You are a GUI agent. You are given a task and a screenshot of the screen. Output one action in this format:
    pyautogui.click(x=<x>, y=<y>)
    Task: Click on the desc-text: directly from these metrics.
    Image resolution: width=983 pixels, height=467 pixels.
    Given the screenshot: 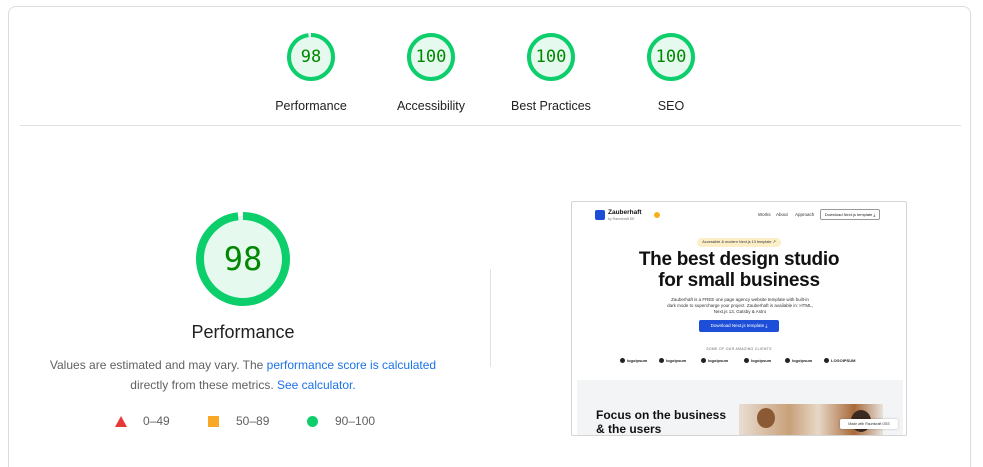 What is the action you would take?
    pyautogui.click(x=203, y=385)
    